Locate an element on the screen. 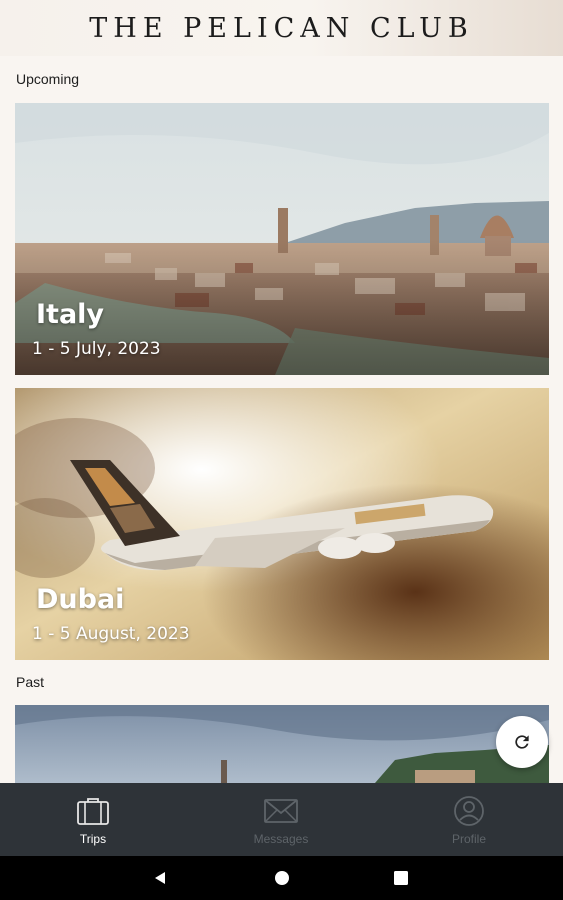 The image size is (563, 900). trip-dates: 1 - 5 August, 2023 is located at coordinates (111, 634).